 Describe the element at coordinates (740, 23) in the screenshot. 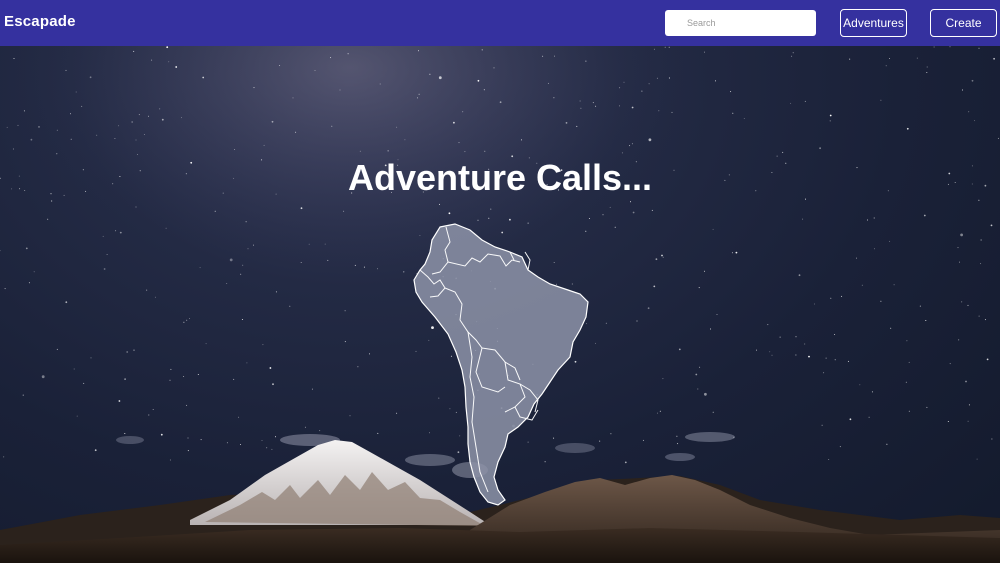

I see `search-input` at that location.